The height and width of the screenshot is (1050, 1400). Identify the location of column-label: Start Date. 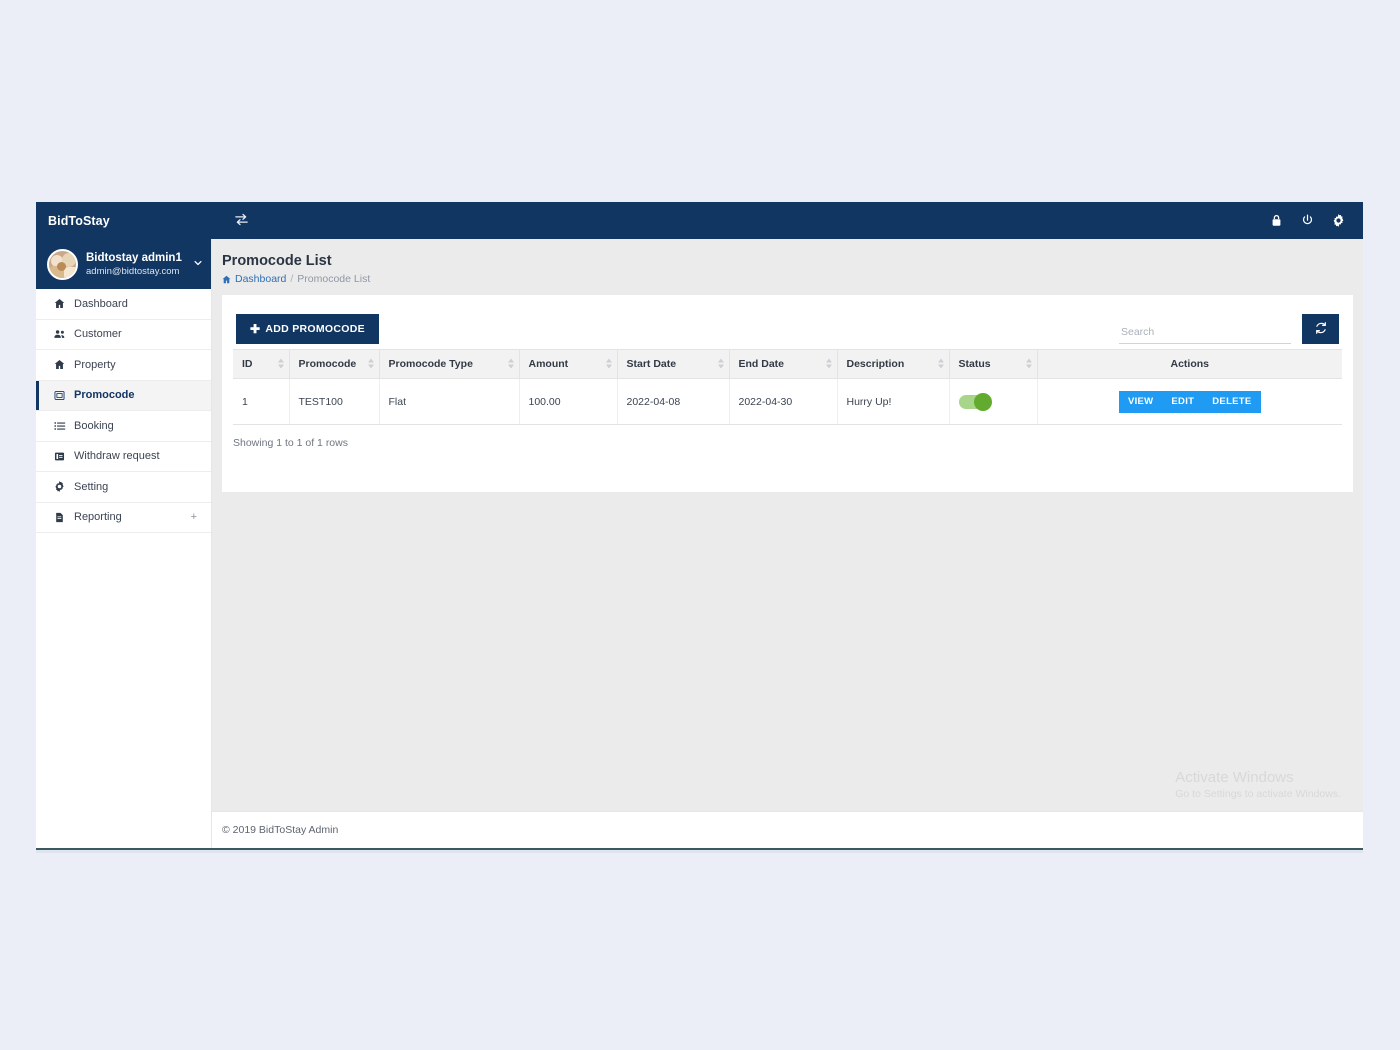
(651, 364).